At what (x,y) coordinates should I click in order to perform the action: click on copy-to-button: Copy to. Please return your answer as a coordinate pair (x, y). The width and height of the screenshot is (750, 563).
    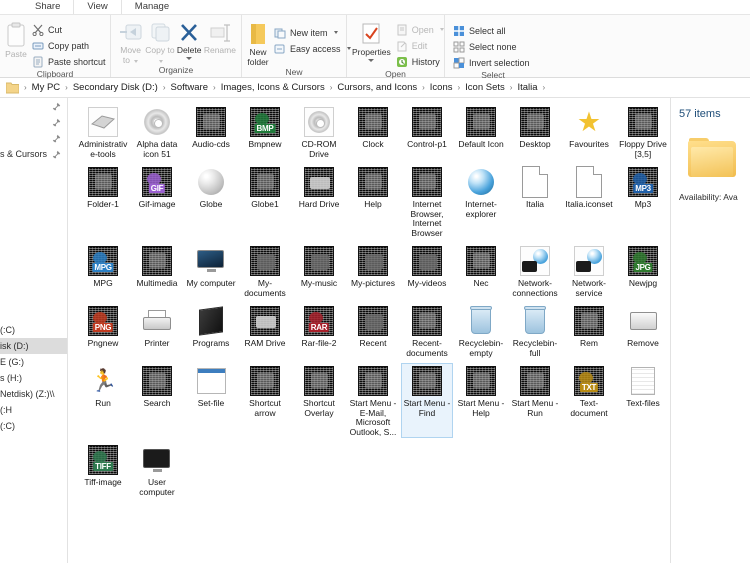
    Looking at the image, I should click on (160, 42).